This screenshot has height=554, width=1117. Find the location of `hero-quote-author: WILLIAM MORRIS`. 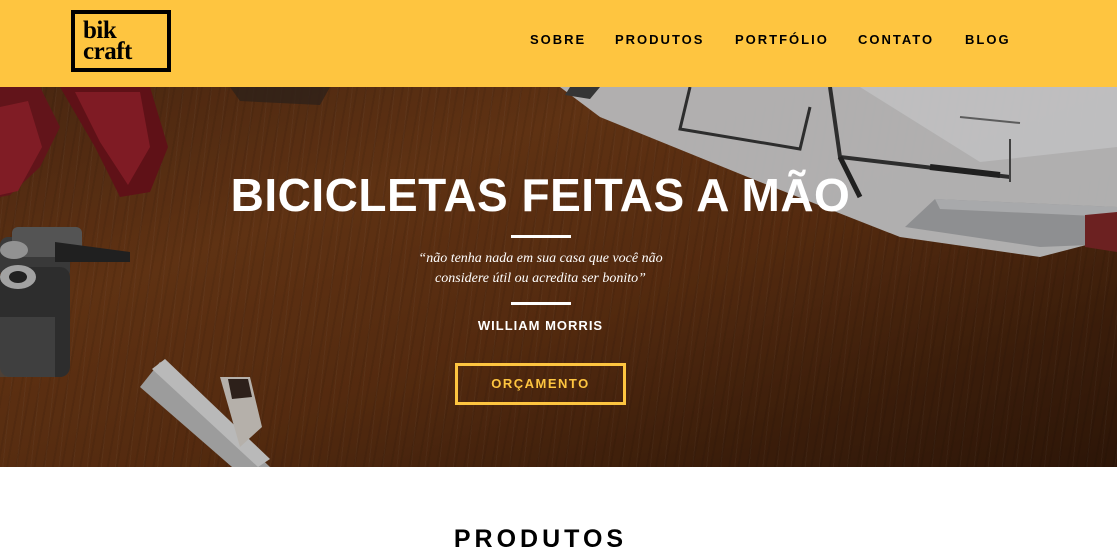

hero-quote-author: WILLIAM MORRIS is located at coordinates (540, 325).